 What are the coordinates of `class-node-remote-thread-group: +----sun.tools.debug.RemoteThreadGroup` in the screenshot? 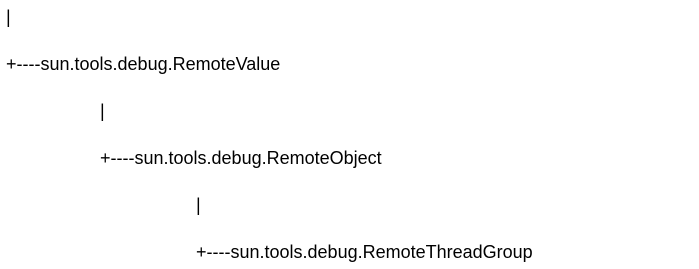 It's located at (364, 252).